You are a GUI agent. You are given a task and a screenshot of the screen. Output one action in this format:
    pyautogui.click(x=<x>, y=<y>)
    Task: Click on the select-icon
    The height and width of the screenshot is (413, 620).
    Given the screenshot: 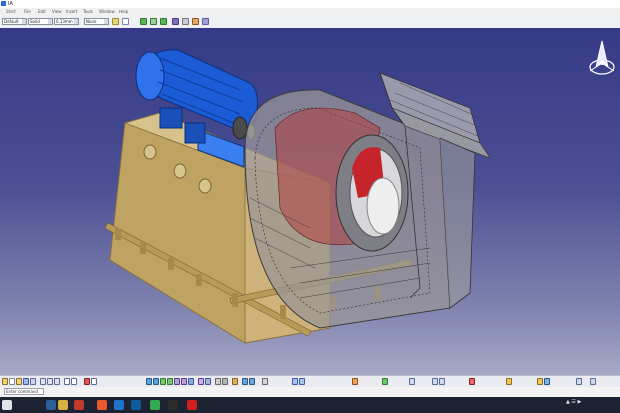 What is the action you would take?
    pyautogui.click(x=5, y=381)
    